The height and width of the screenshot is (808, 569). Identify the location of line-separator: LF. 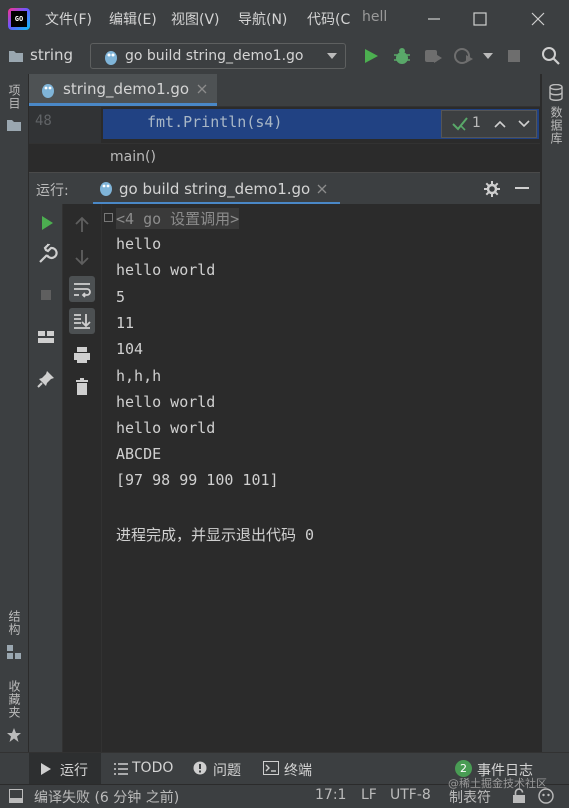
(369, 795).